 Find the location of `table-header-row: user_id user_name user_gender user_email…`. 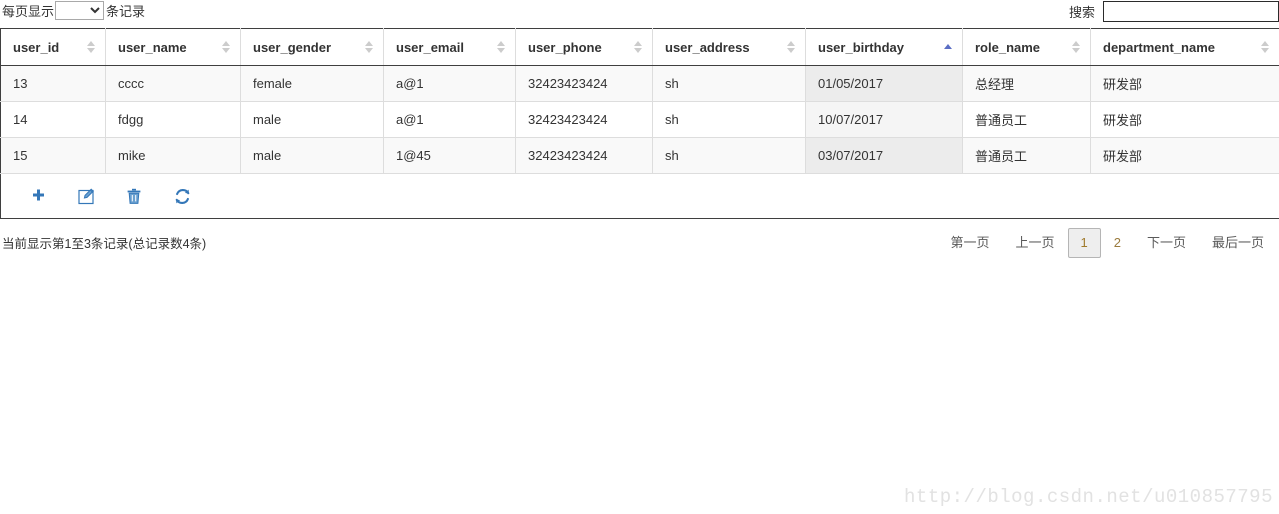

table-header-row: user_id user_name user_gender user_email… is located at coordinates (639, 47).